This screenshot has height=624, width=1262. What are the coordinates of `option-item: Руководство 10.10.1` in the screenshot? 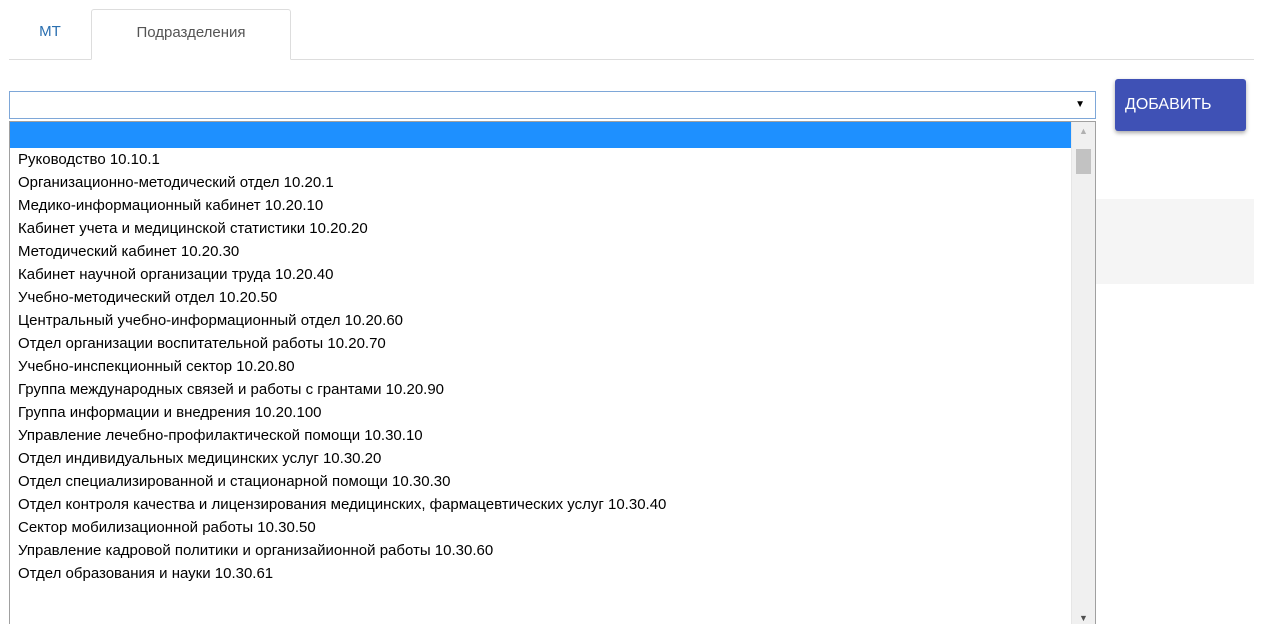 It's located at (541, 159).